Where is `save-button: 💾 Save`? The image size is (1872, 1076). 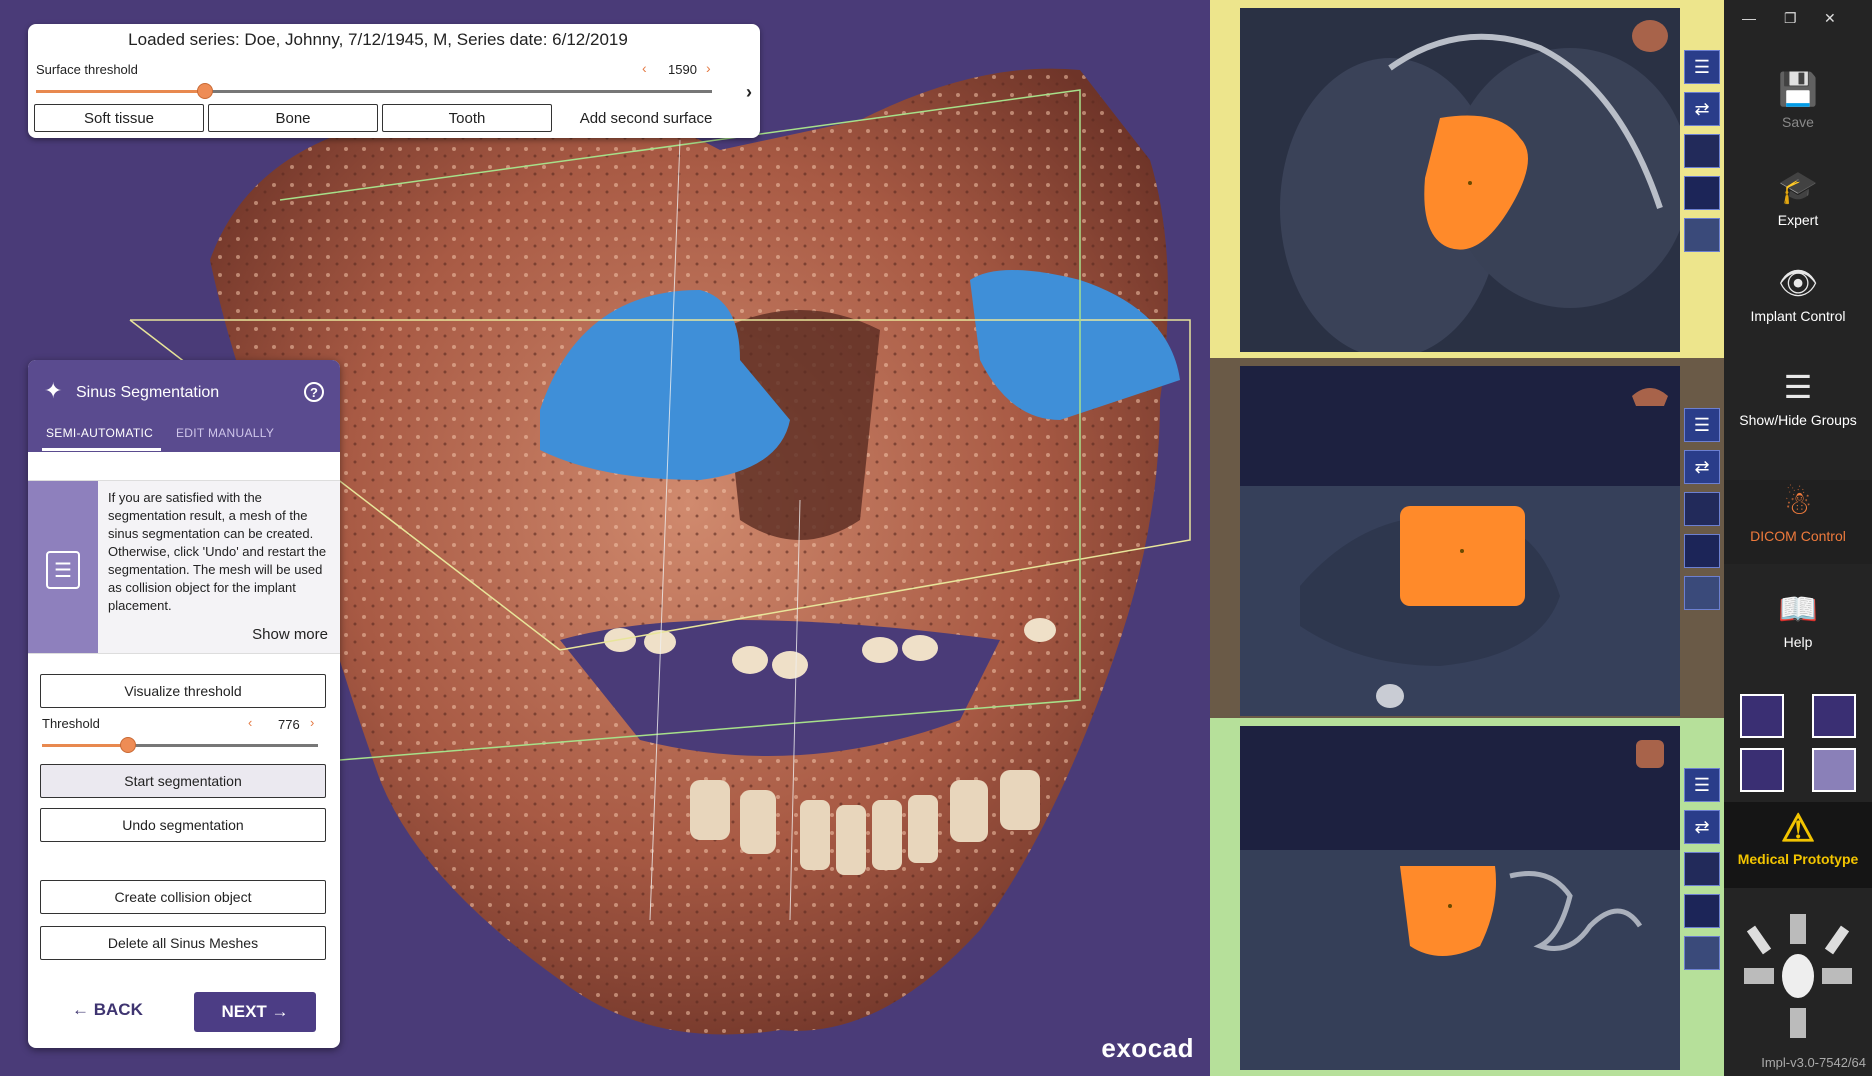
save-button: 💾 Save is located at coordinates (1798, 100).